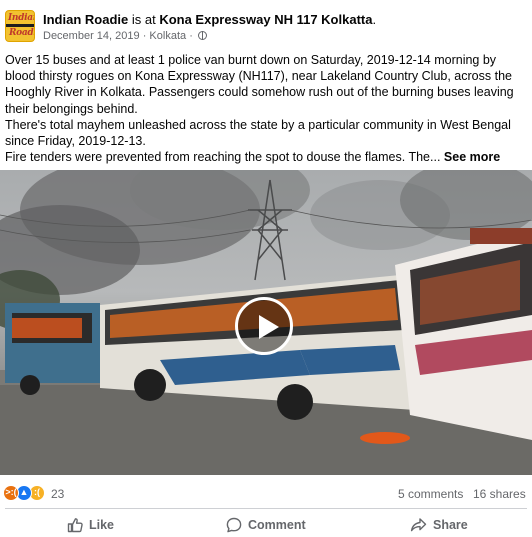  I want to click on comments-count-link: 5 comments, so click(430, 494).